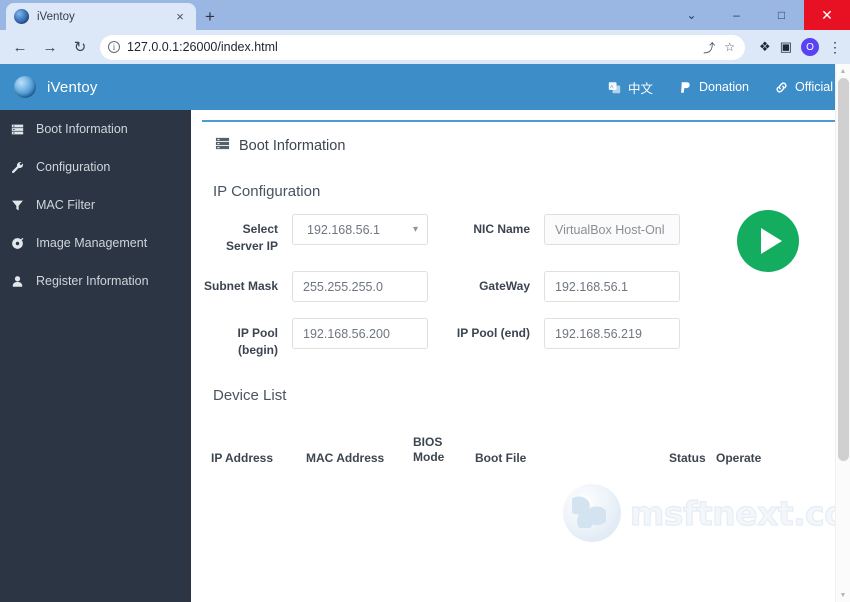 This screenshot has height=602, width=850. I want to click on sidebar-item-boot-information: Boot Information, so click(95, 129).